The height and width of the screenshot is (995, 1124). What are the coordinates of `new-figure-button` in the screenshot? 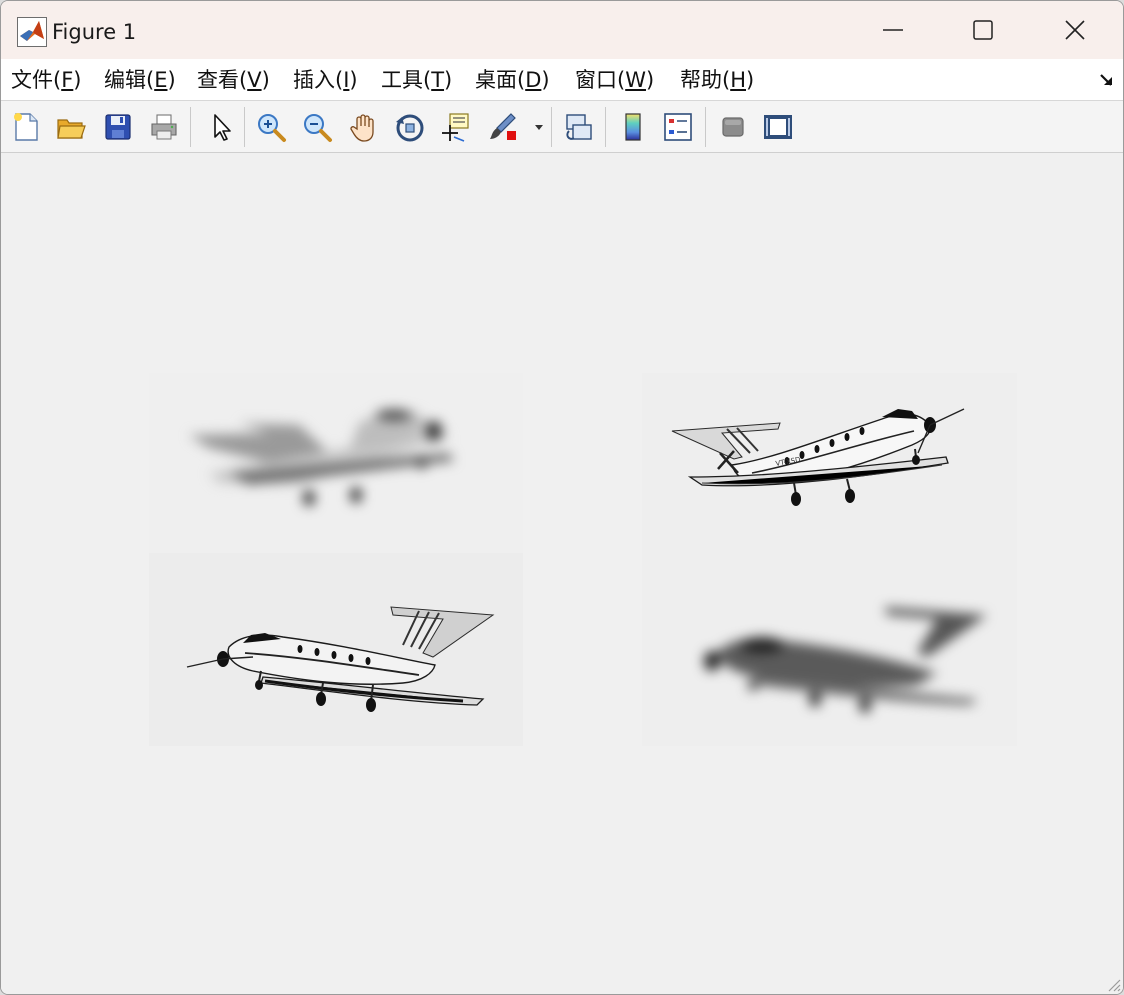 It's located at (26, 127).